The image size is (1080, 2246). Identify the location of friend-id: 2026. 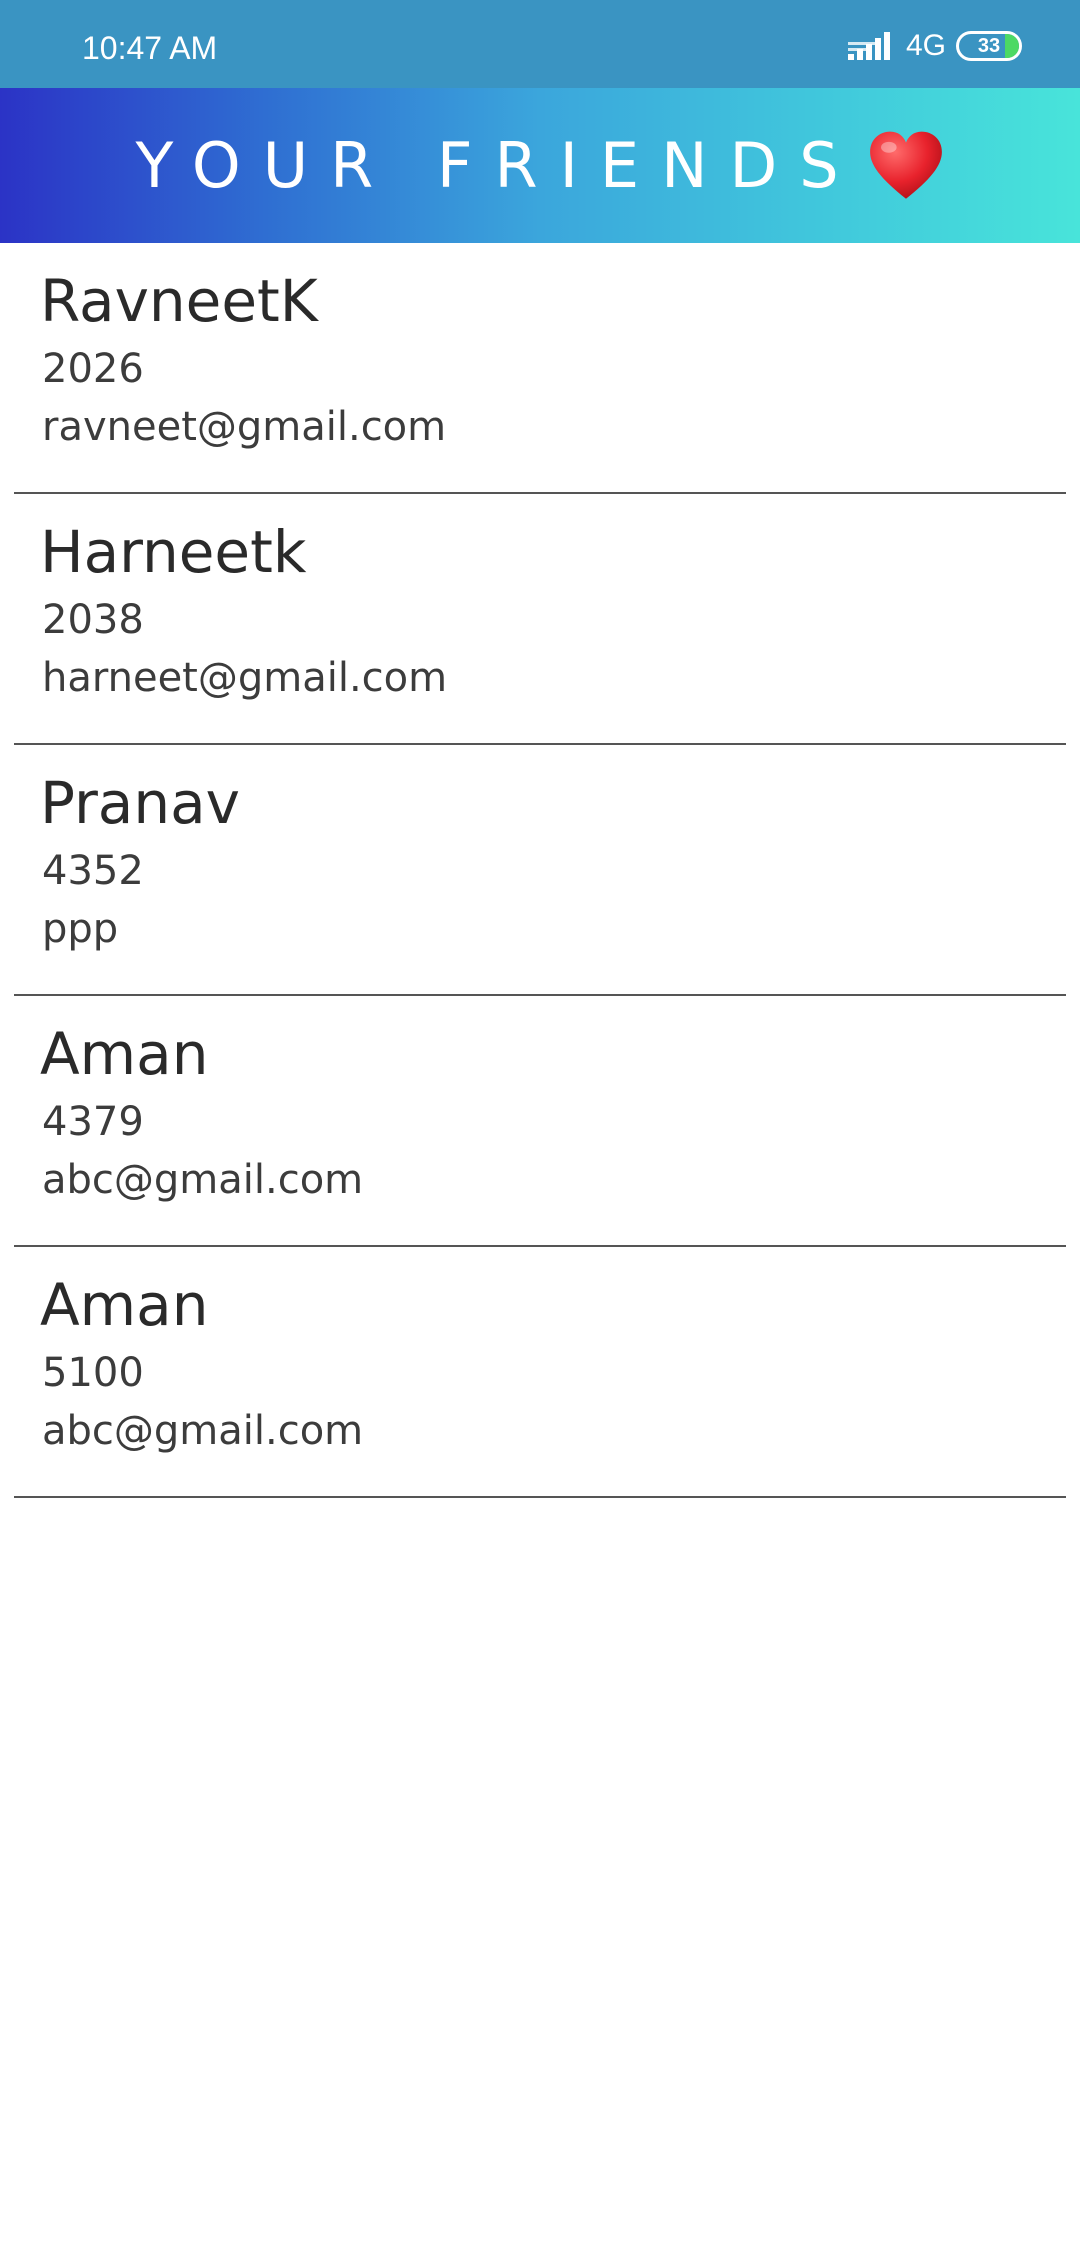
(93, 369).